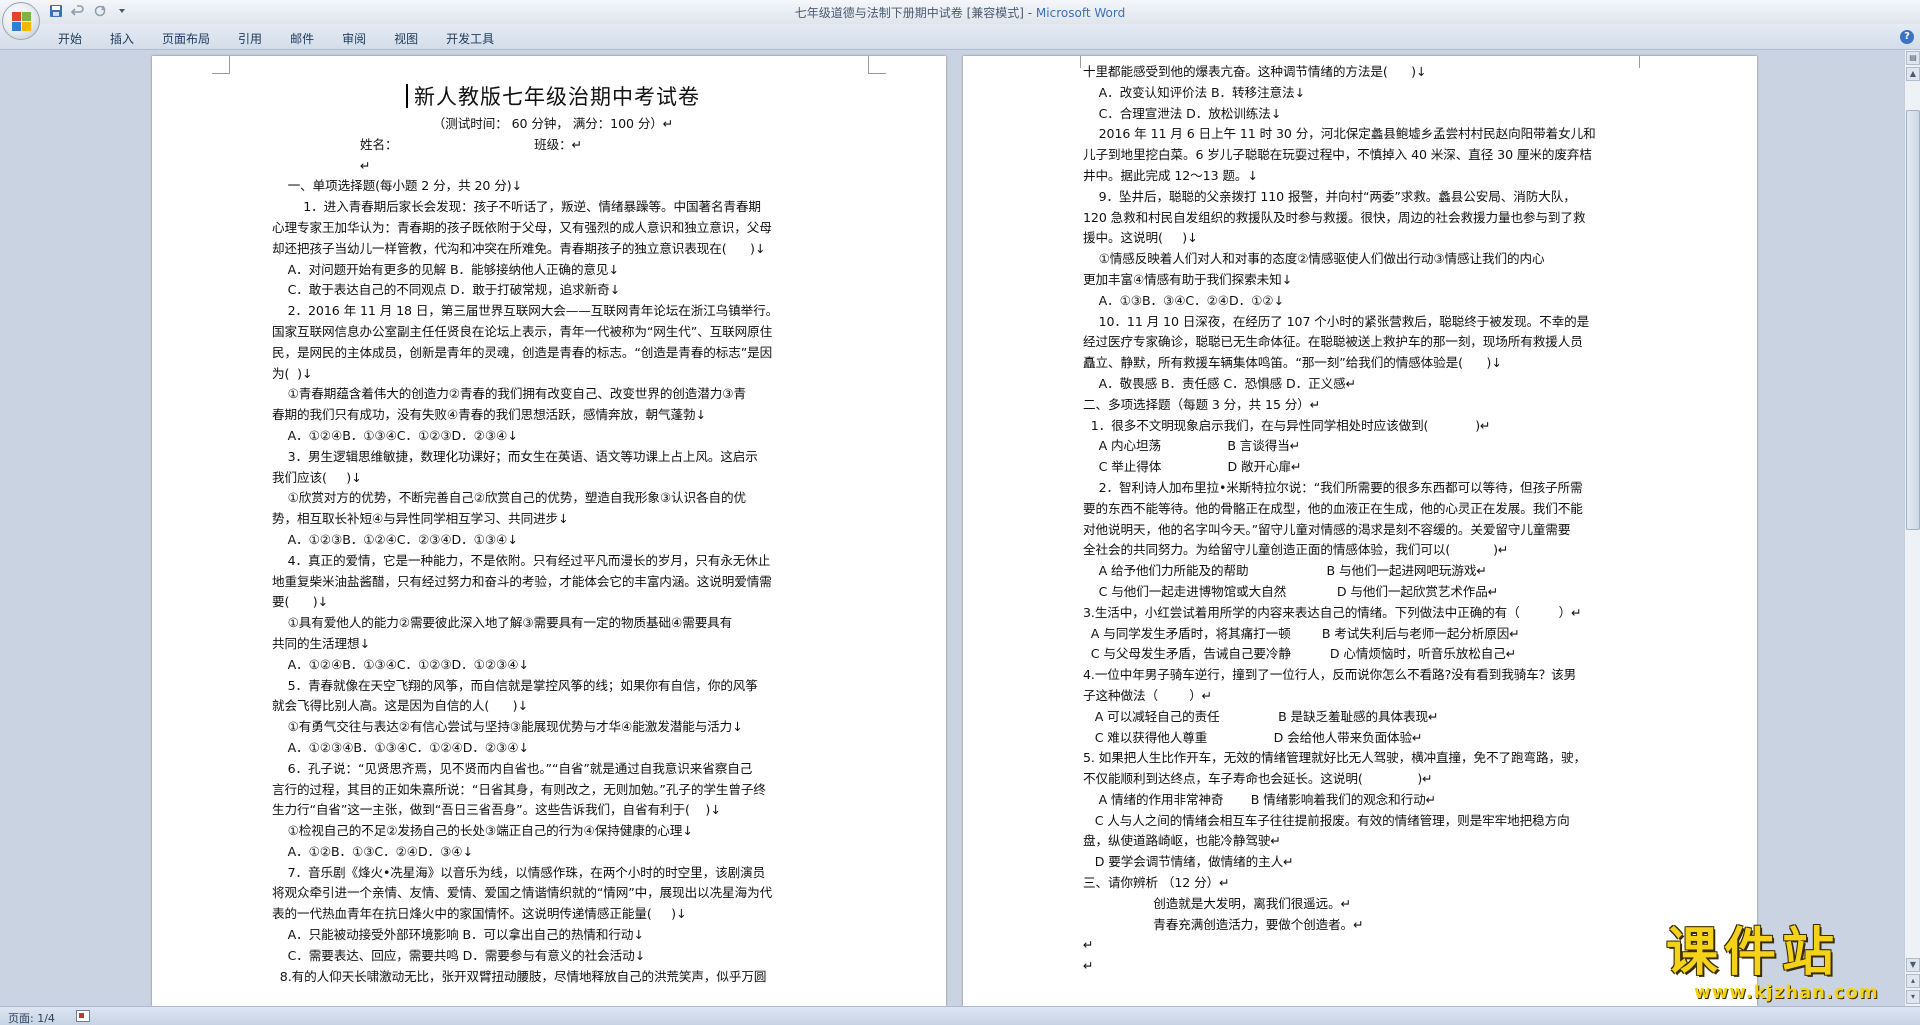  Describe the element at coordinates (1362, 114) in the screenshot. I see `text-line: C．合理宣泄法 D．放松训练法↓` at that location.